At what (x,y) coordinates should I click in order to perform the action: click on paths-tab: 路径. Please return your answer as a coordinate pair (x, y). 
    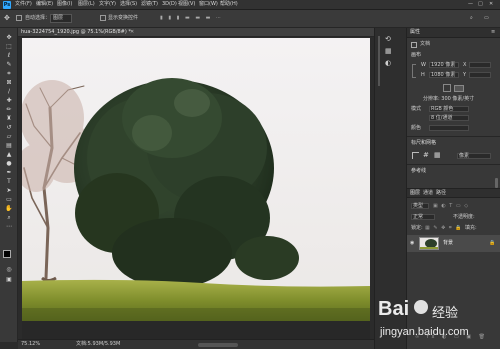
    Looking at the image, I should click on (441, 193).